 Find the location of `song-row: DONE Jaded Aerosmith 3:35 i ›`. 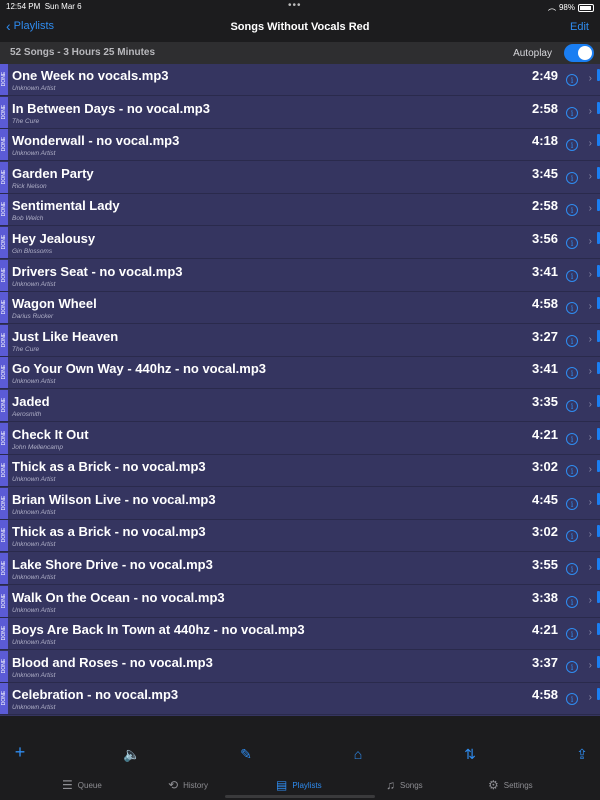

song-row: DONE Jaded Aerosmith 3:35 i › is located at coordinates (300, 406).